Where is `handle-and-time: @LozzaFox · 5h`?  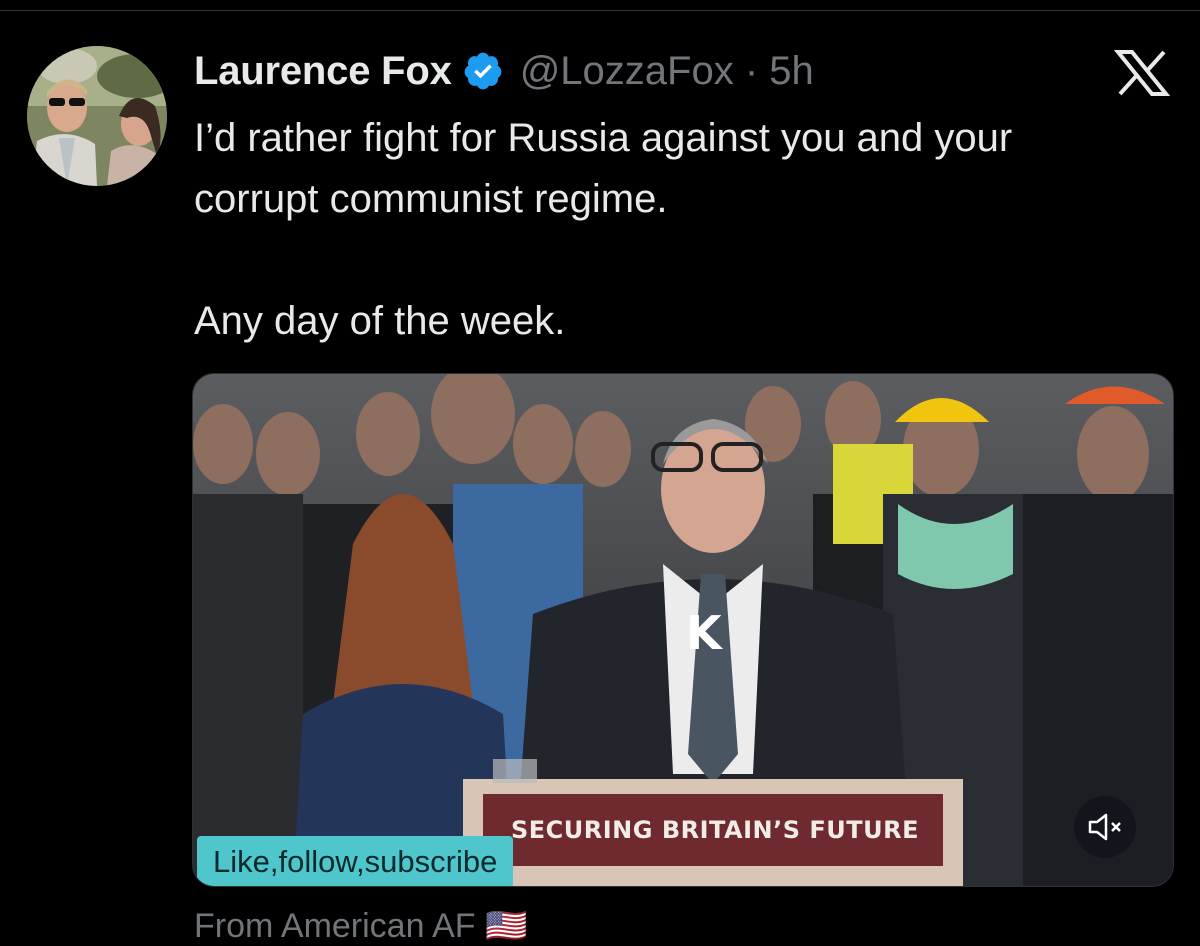 handle-and-time: @LozzaFox · 5h is located at coordinates (667, 71).